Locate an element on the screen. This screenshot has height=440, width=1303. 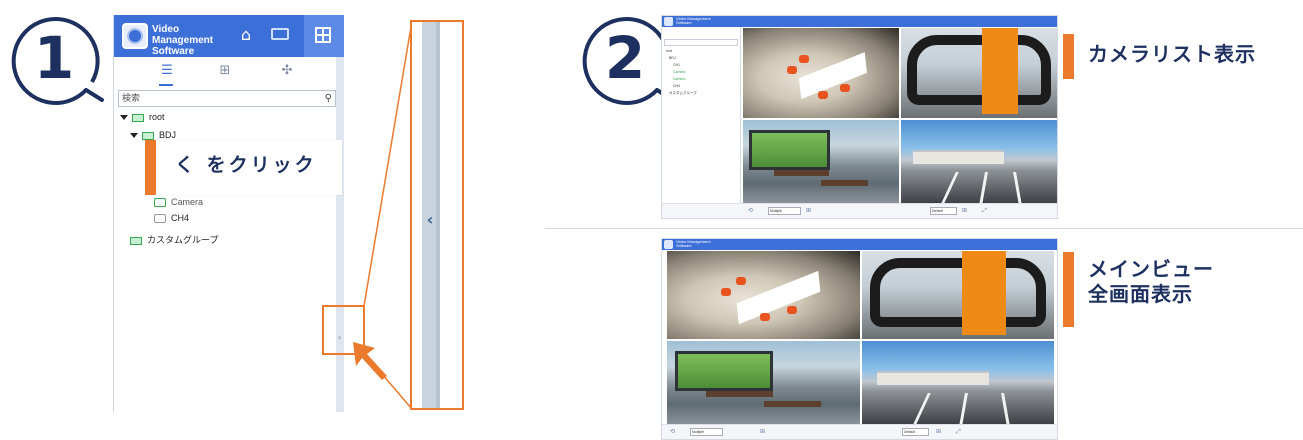
cursor-arrow-icon is located at coordinates (370, 361).